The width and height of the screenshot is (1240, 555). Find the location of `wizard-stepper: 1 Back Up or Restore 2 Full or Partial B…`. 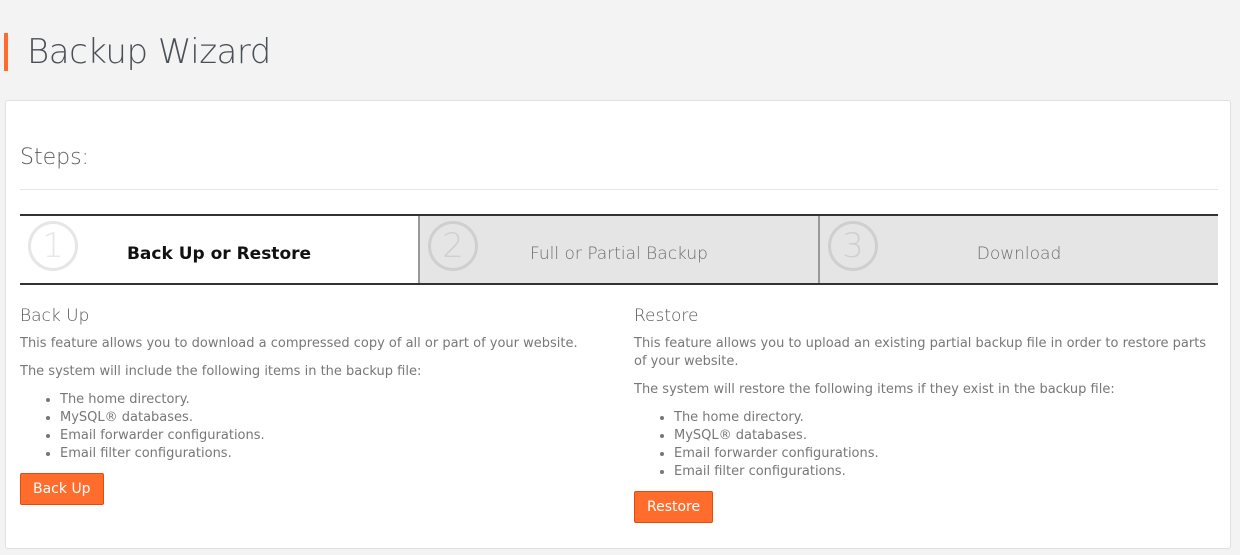

wizard-stepper: 1 Back Up or Restore 2 Full or Partial B… is located at coordinates (619, 249).